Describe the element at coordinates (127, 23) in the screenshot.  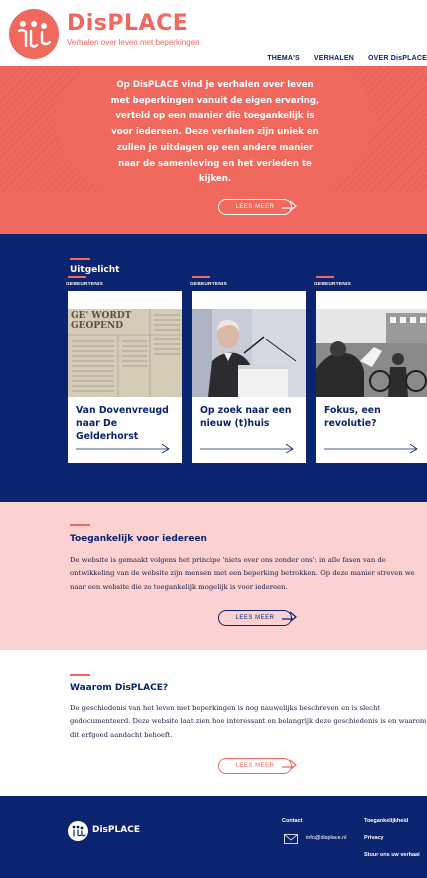
I see `brand-name: DisPLACE` at that location.